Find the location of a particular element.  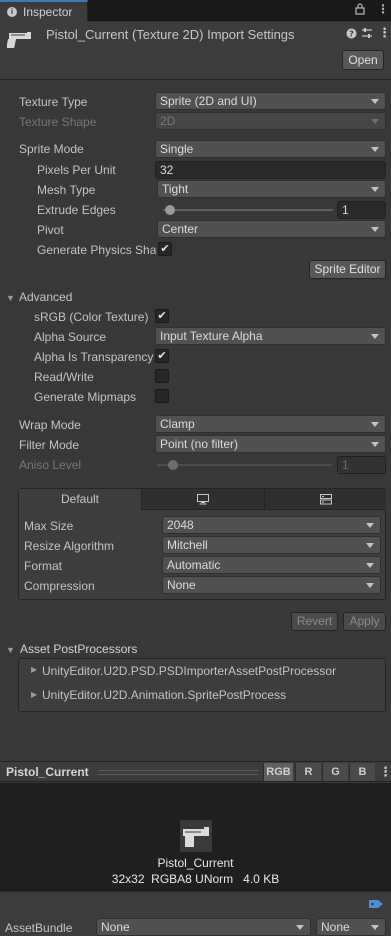

presets-icon is located at coordinates (367, 34).